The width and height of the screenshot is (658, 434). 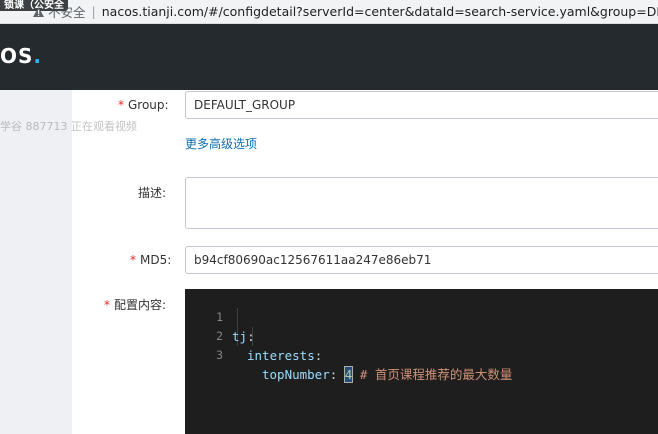 I want to click on group-value: DEFAULT_GROUP, so click(x=245, y=105).